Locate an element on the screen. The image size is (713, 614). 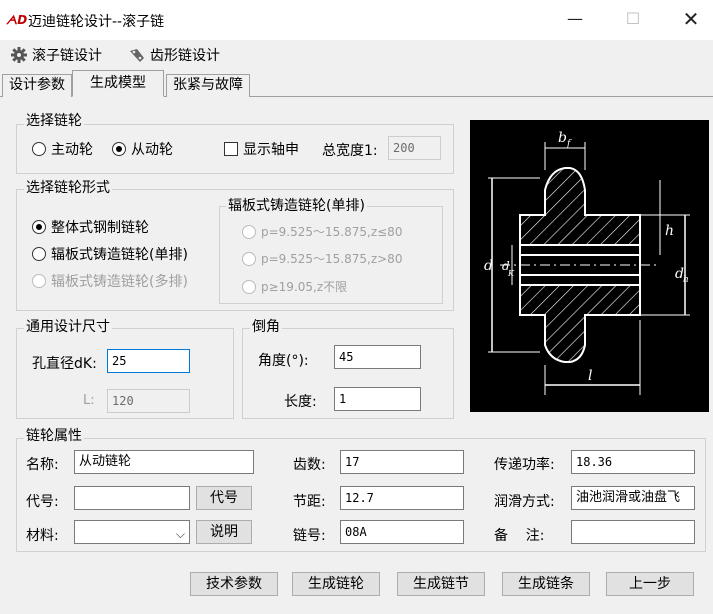
tab-tension-fault: 张紧与故障 is located at coordinates (208, 85).